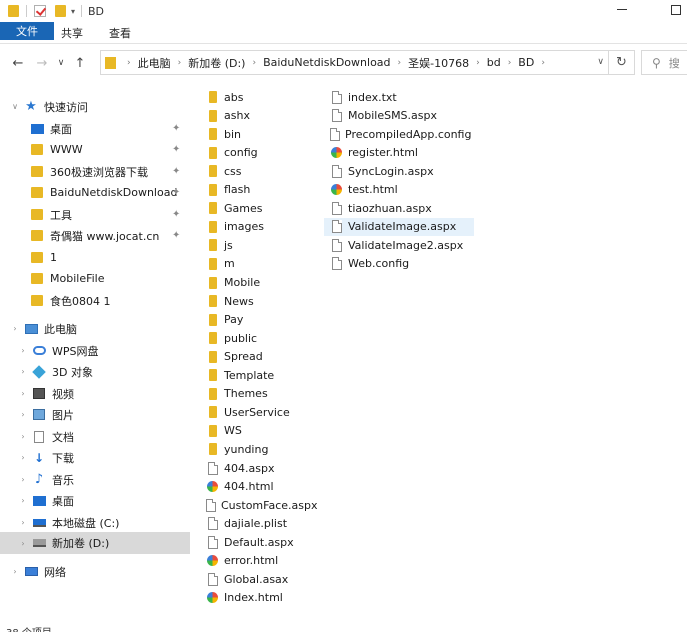 Image resolution: width=687 pixels, height=632 pixels. Describe the element at coordinates (399, 226) in the screenshot. I see `file-item: ValidateImage.aspx` at that location.